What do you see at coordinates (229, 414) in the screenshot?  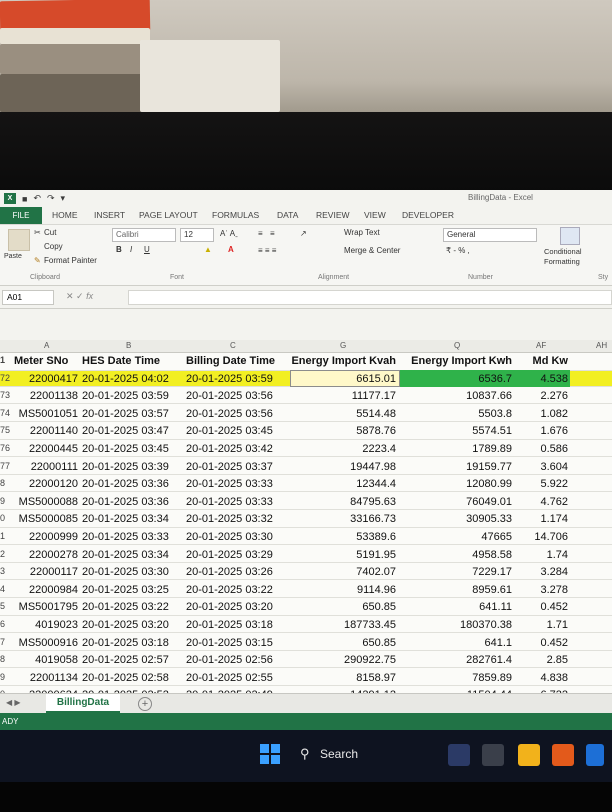 I see `cell-billing-datetime: 20-01-2025 03:56` at bounding box center [229, 414].